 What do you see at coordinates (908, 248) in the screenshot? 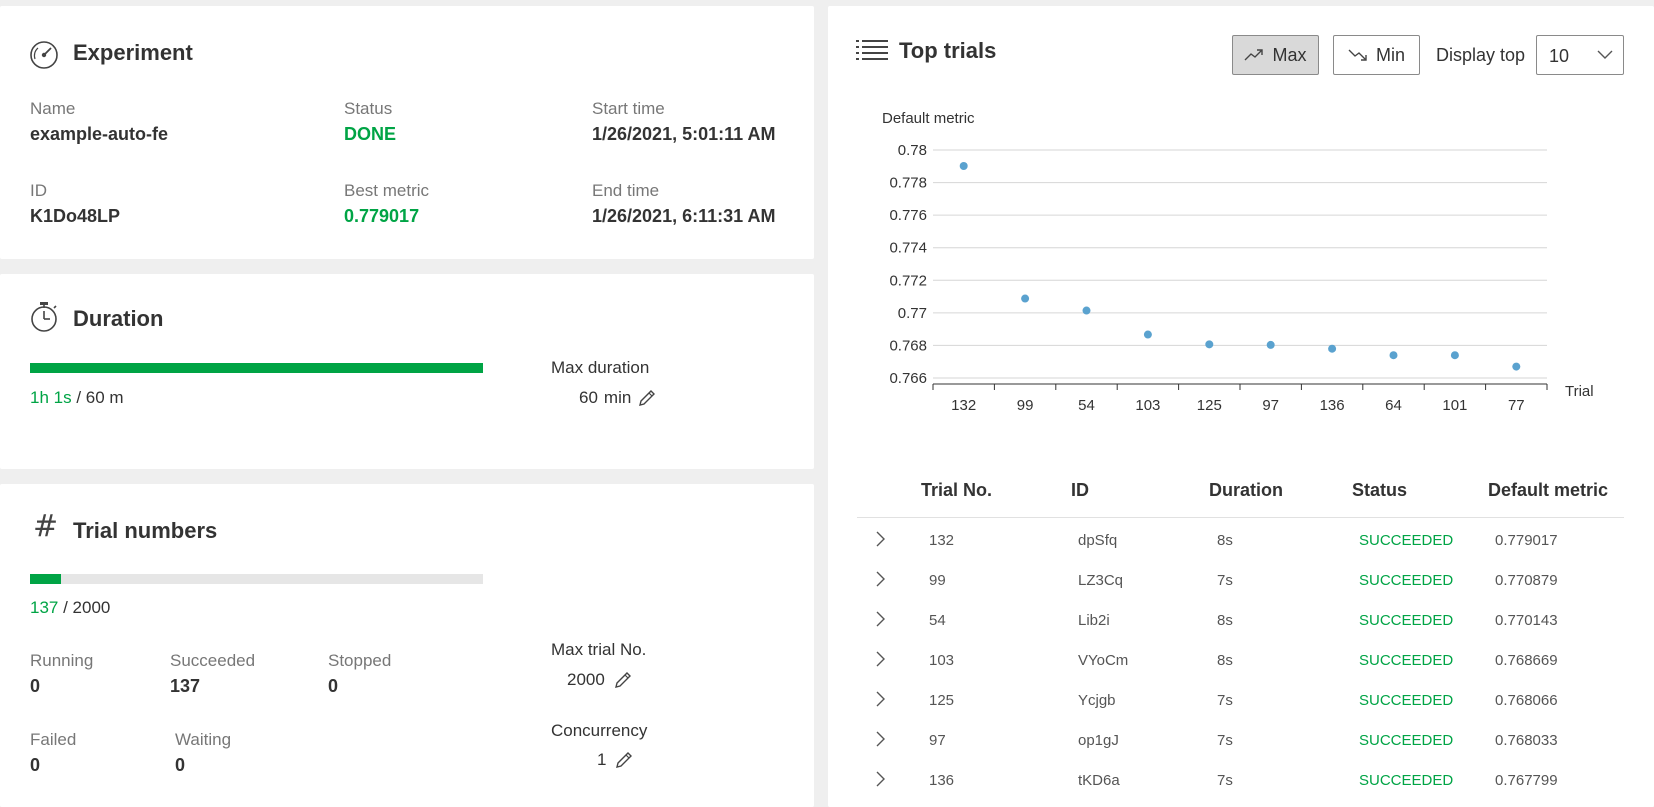
I see `y-tick-label: 0.774` at bounding box center [908, 248].